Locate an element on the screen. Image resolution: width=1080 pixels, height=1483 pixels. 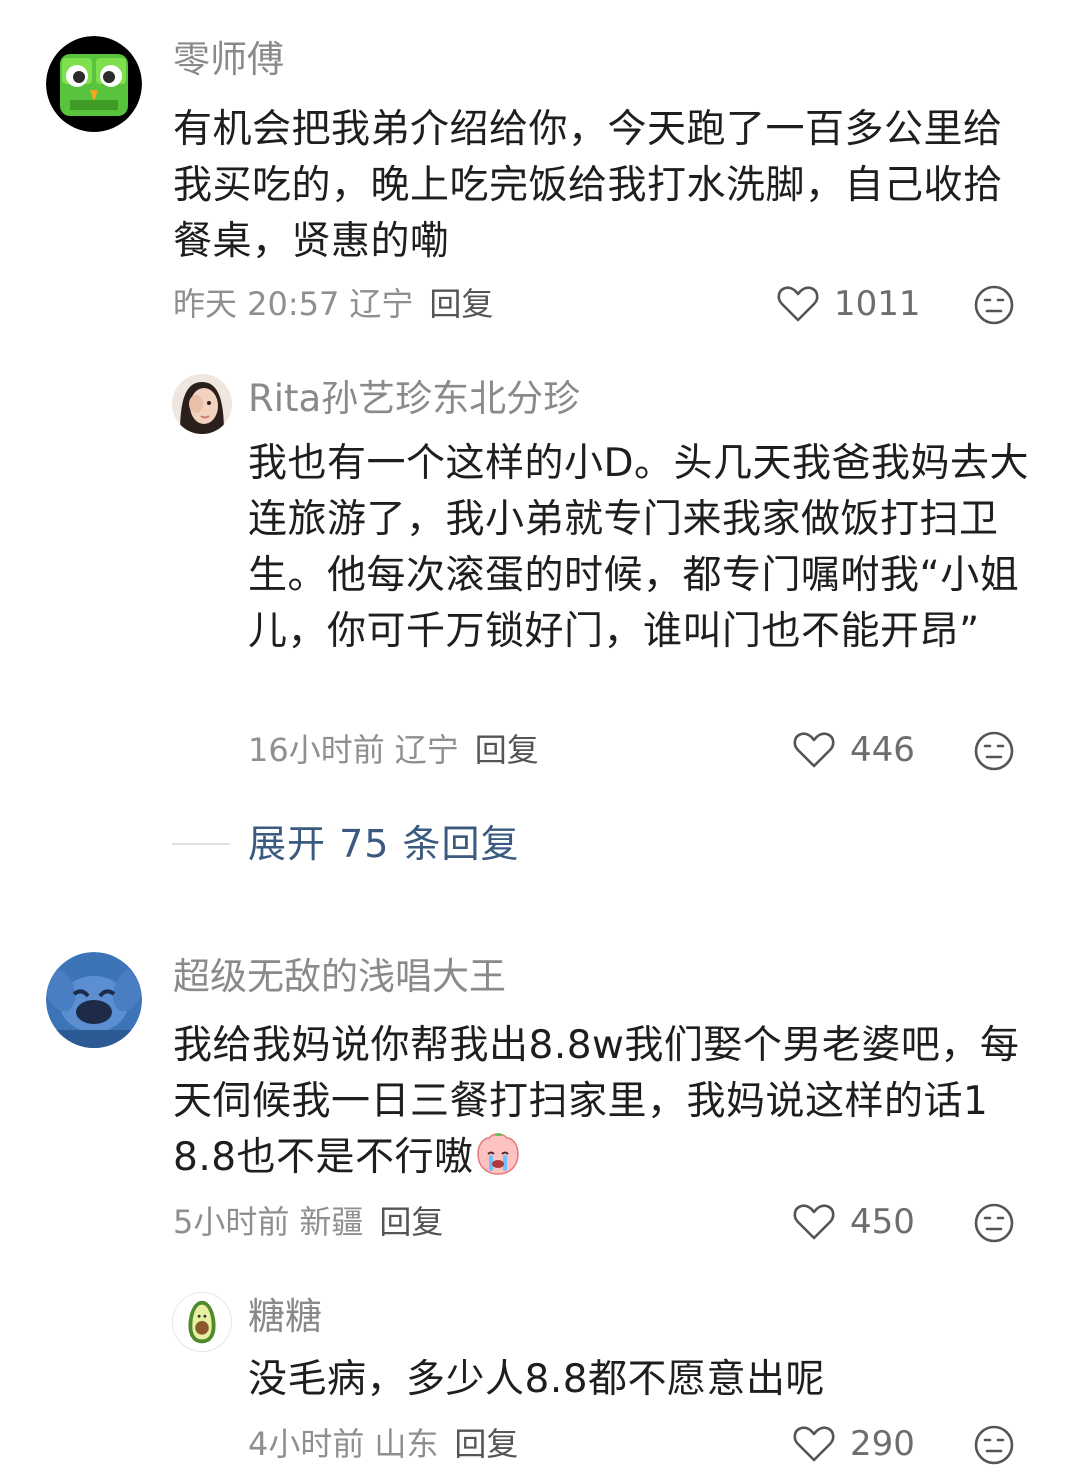
expand-replies-label: 展开 75 条回复 is located at coordinates (384, 844).